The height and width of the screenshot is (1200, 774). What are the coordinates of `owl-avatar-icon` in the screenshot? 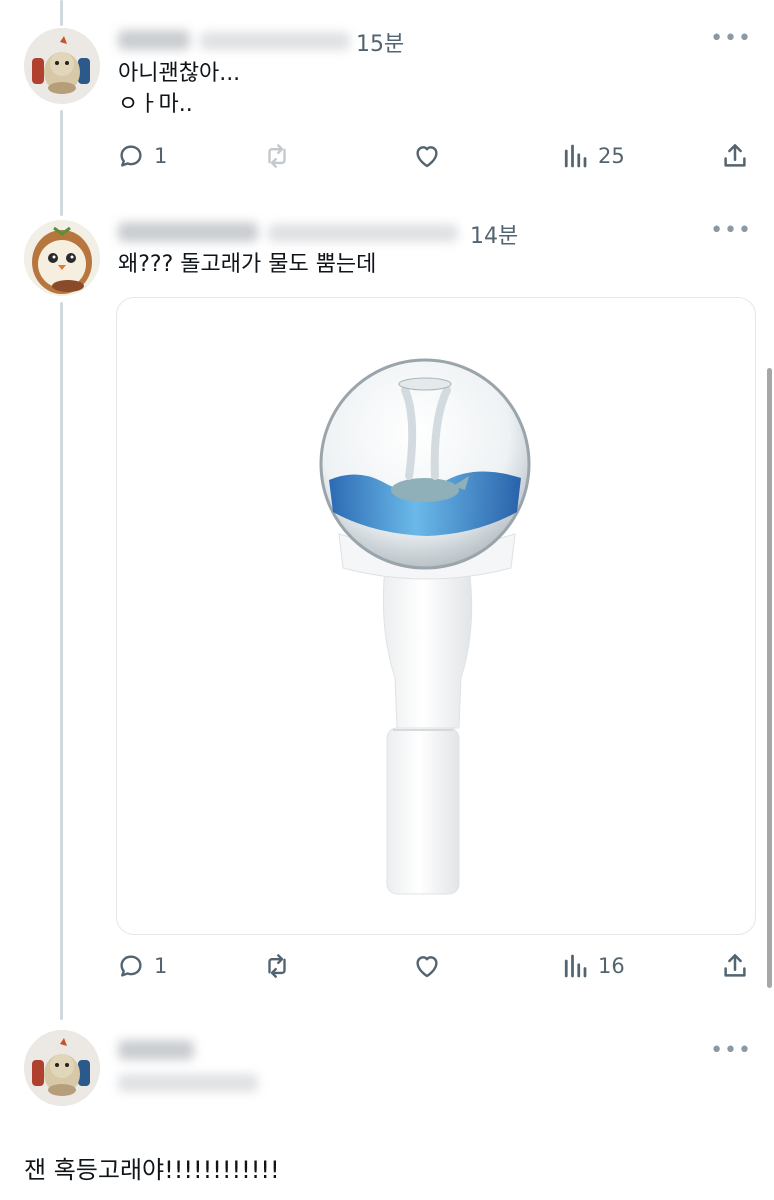 It's located at (62, 258).